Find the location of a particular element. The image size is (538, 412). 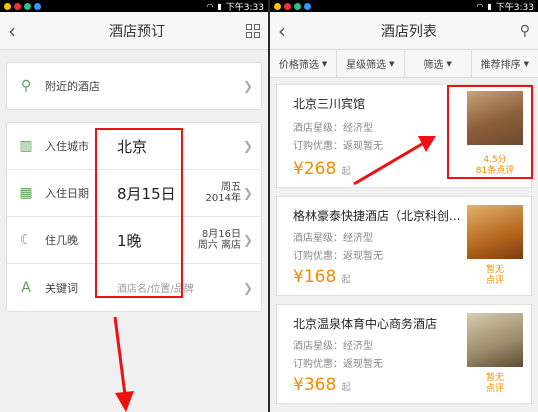

filter-label: 推荐排序 is located at coordinates (500, 65).